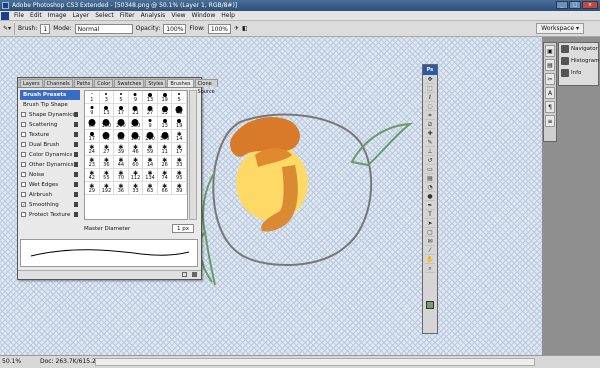 The image size is (600, 368). What do you see at coordinates (165, 175) in the screenshot?
I see `brush-preset: ✱ 74` at bounding box center [165, 175].